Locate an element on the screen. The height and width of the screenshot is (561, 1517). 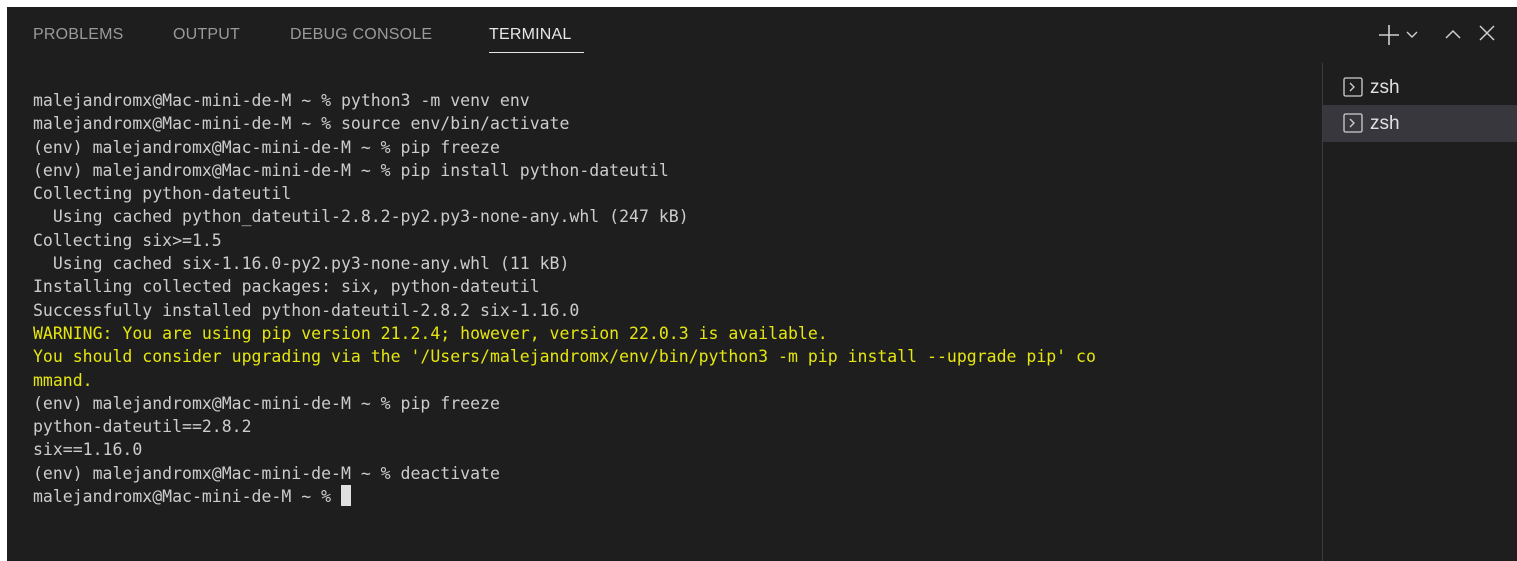
terminal-list-item-zsh-2: zsh is located at coordinates (1420, 123).